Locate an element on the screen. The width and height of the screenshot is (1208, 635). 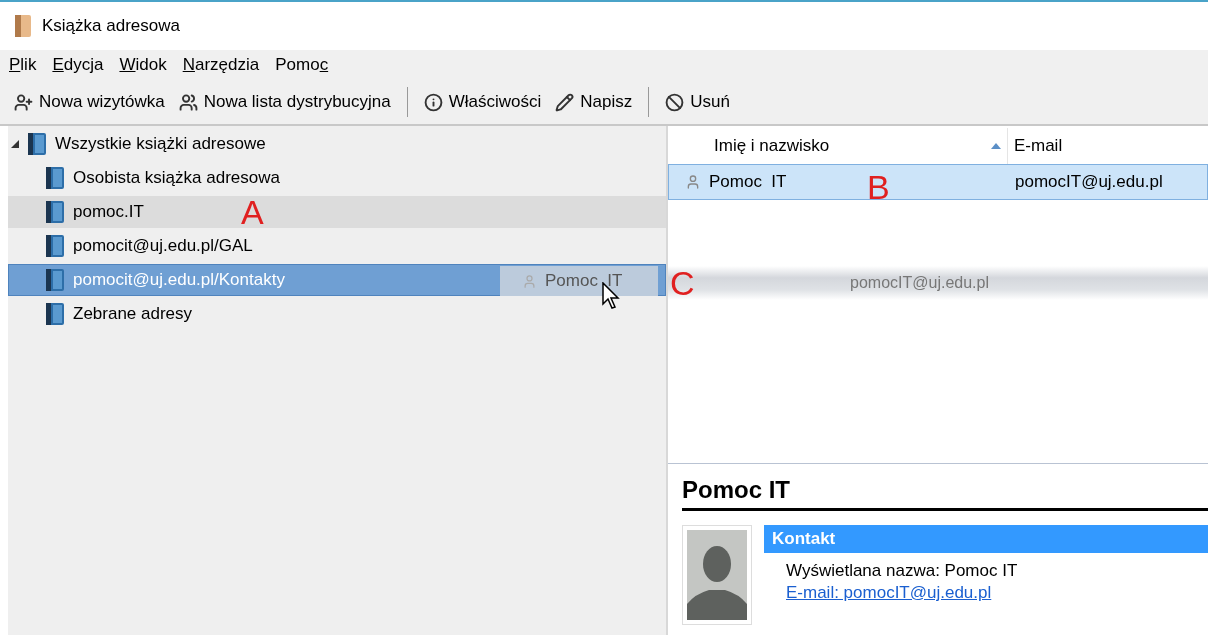
ghost-name: Pomoc IT is located at coordinates (584, 281).